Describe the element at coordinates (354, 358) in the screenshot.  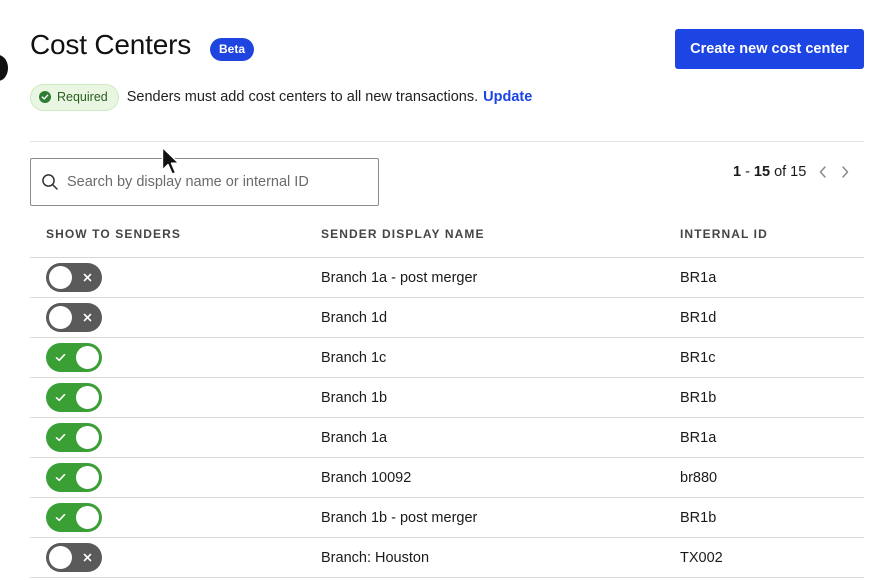
I see `sender-display-name: Branch 1c` at that location.